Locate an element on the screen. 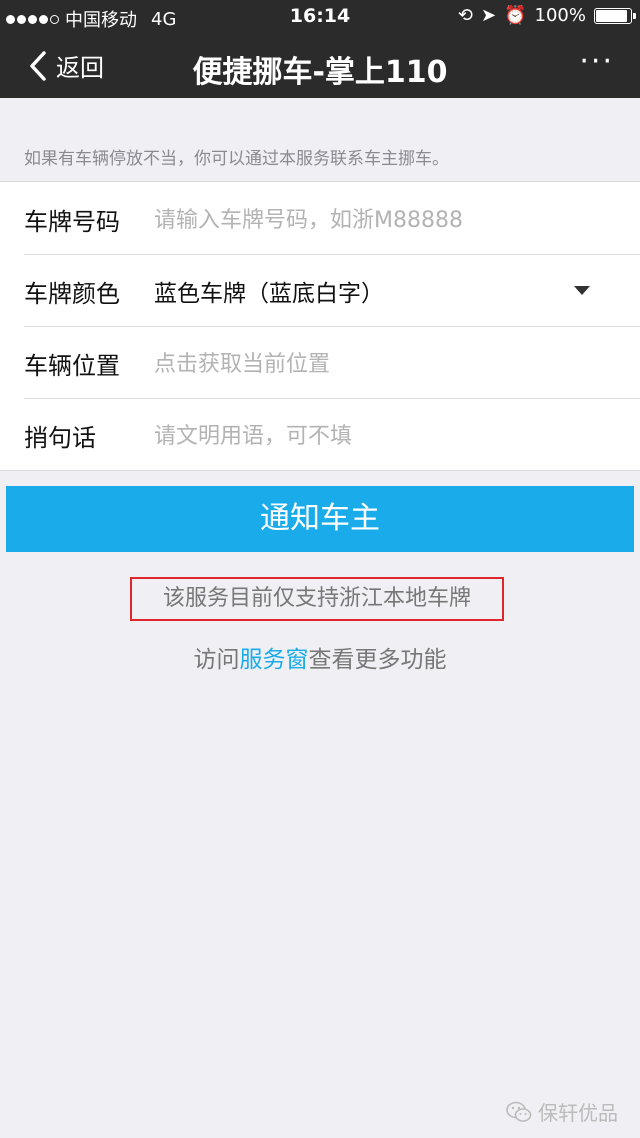  plate-color-select: 蓝色车牌（蓝底白字） is located at coordinates (269, 291).